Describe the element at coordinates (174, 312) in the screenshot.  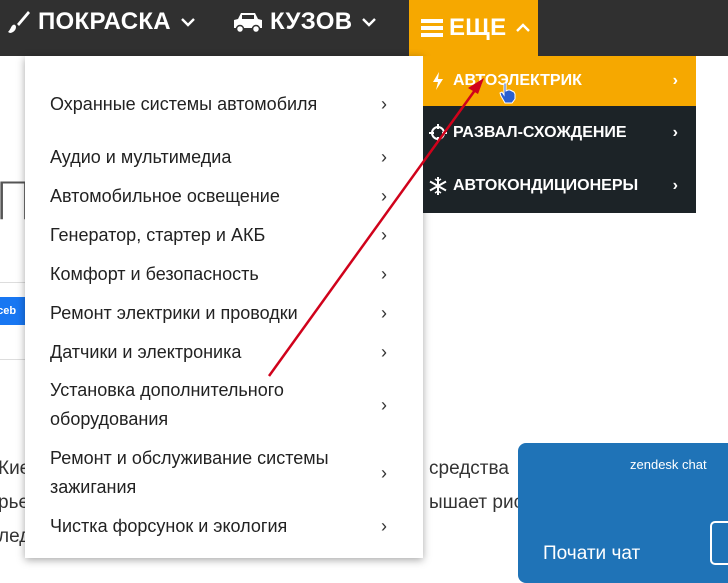
I see `dropdown-item-label: Ремонт электрики и проводки` at that location.